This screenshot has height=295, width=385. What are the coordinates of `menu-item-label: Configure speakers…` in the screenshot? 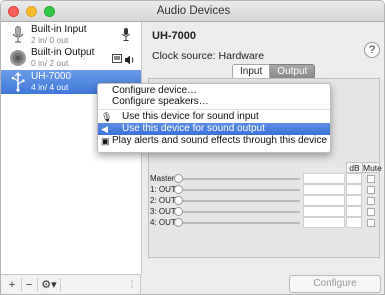 It's located at (160, 101).